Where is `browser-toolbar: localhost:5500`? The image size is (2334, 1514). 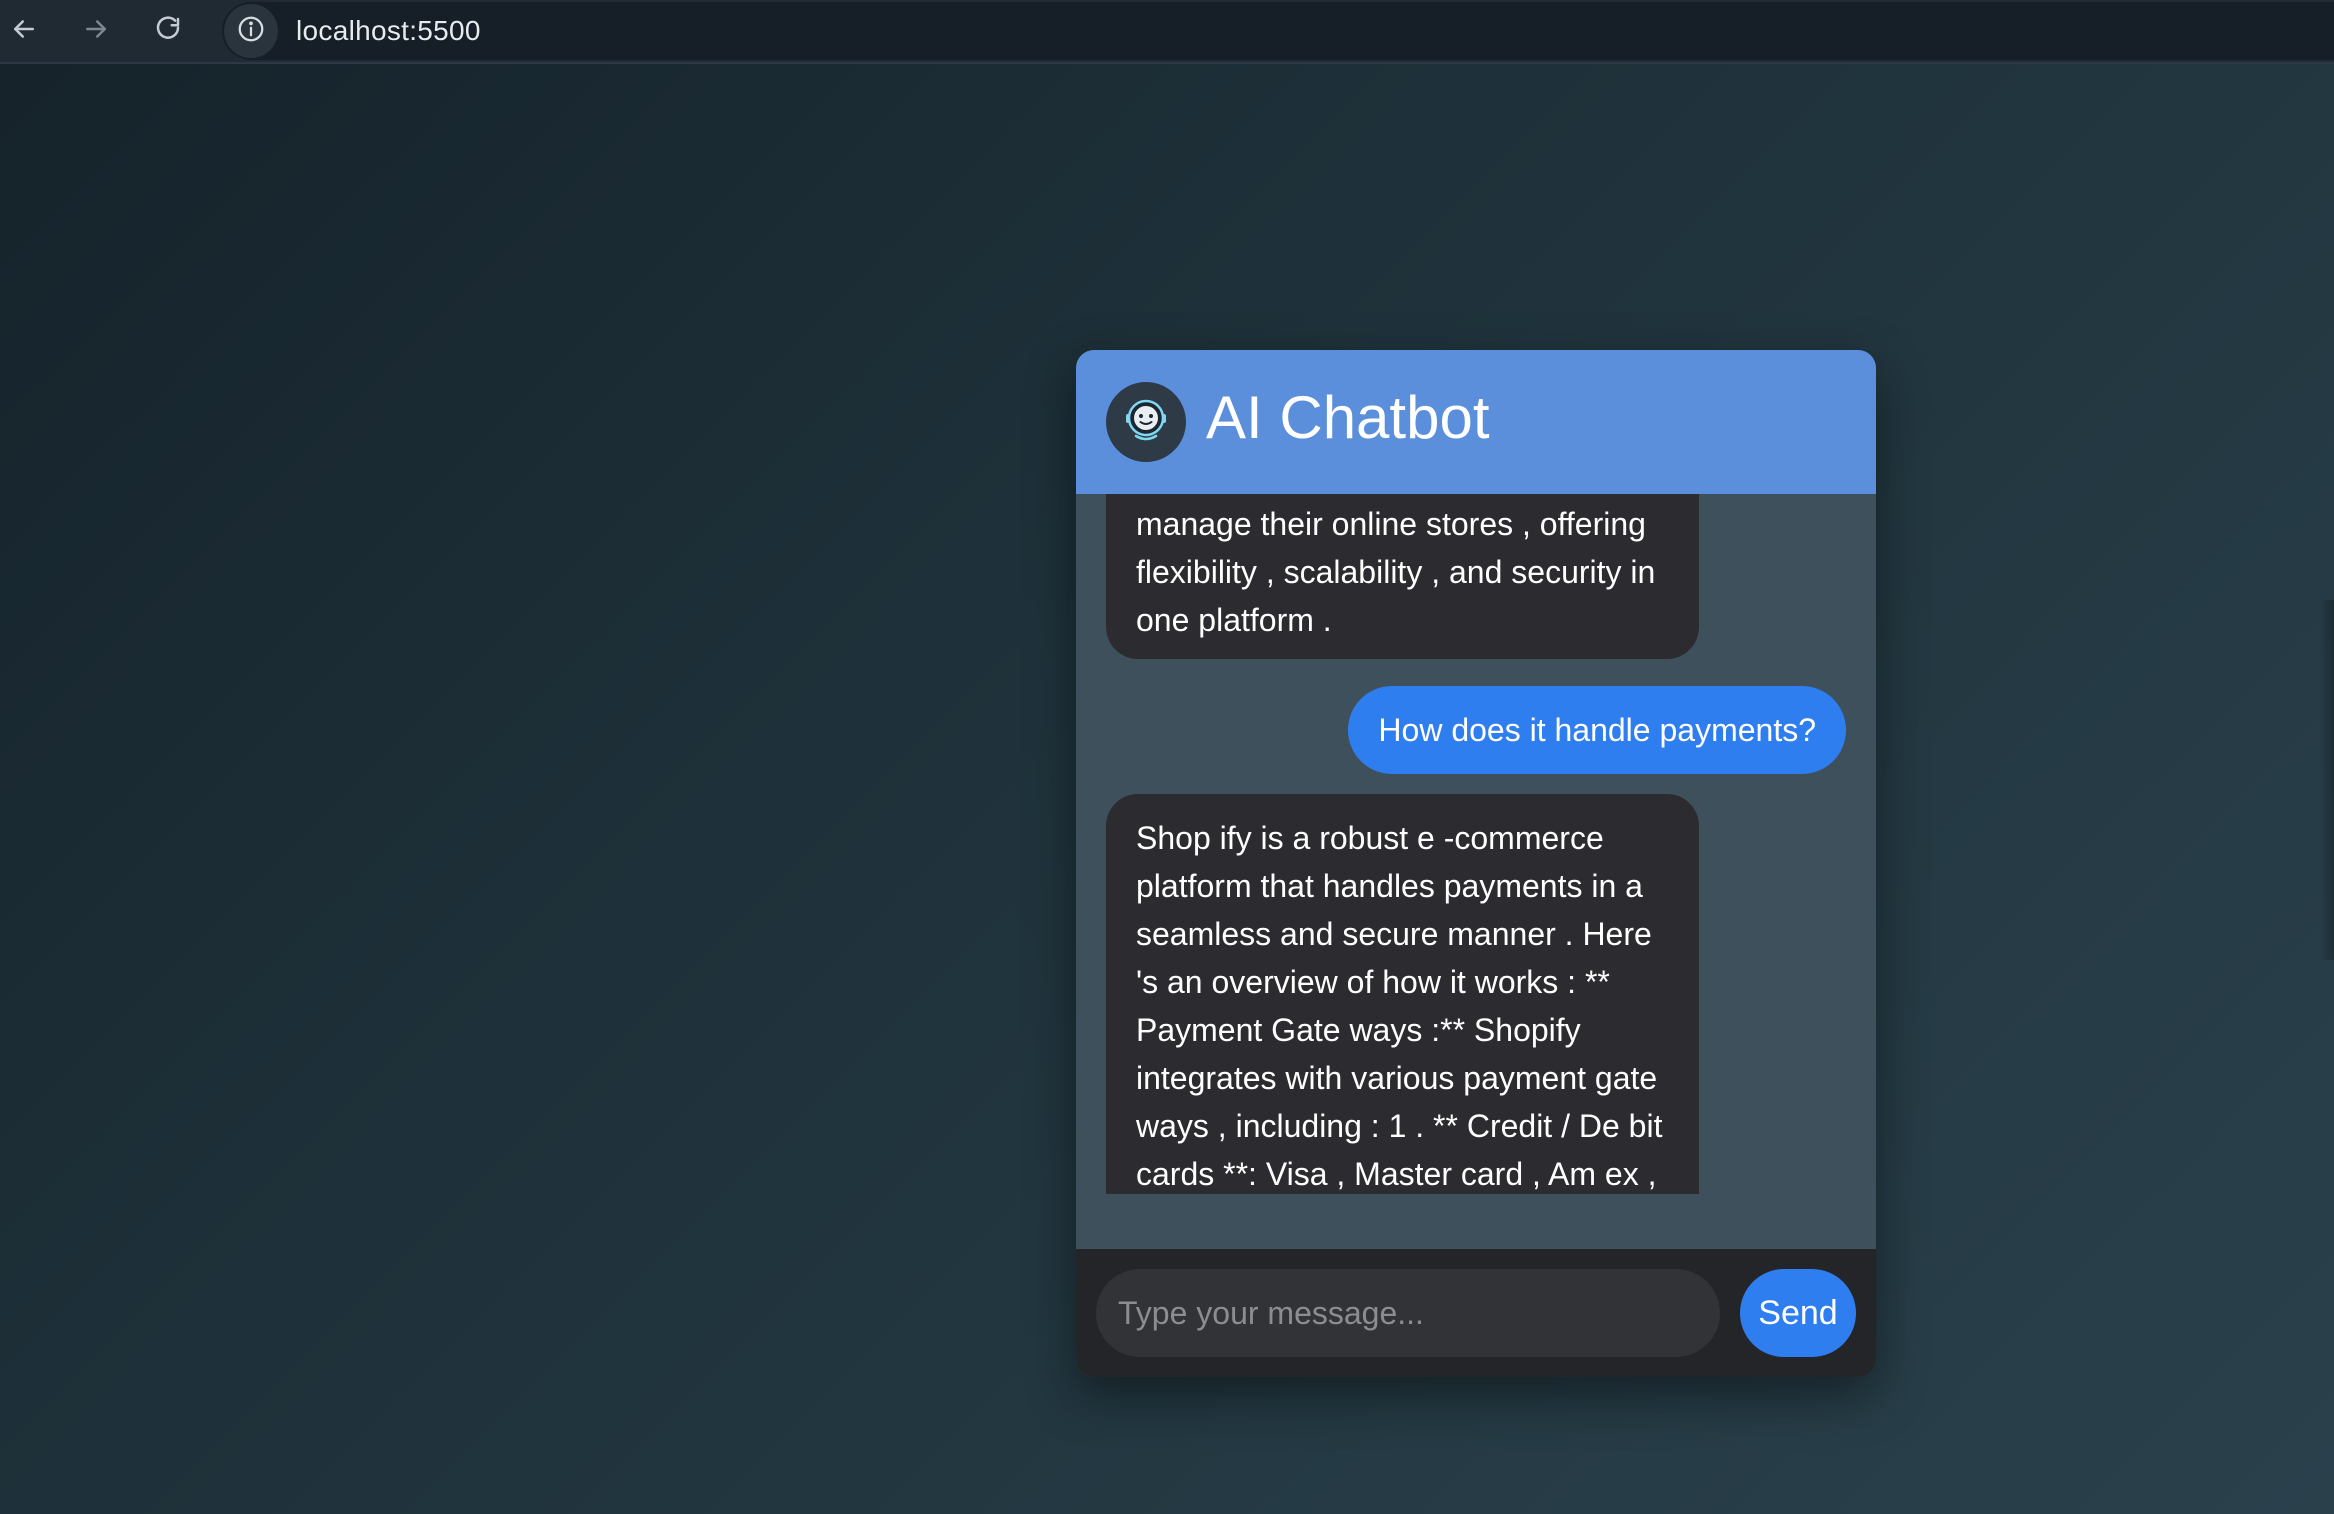 browser-toolbar: localhost:5500 is located at coordinates (1167, 32).